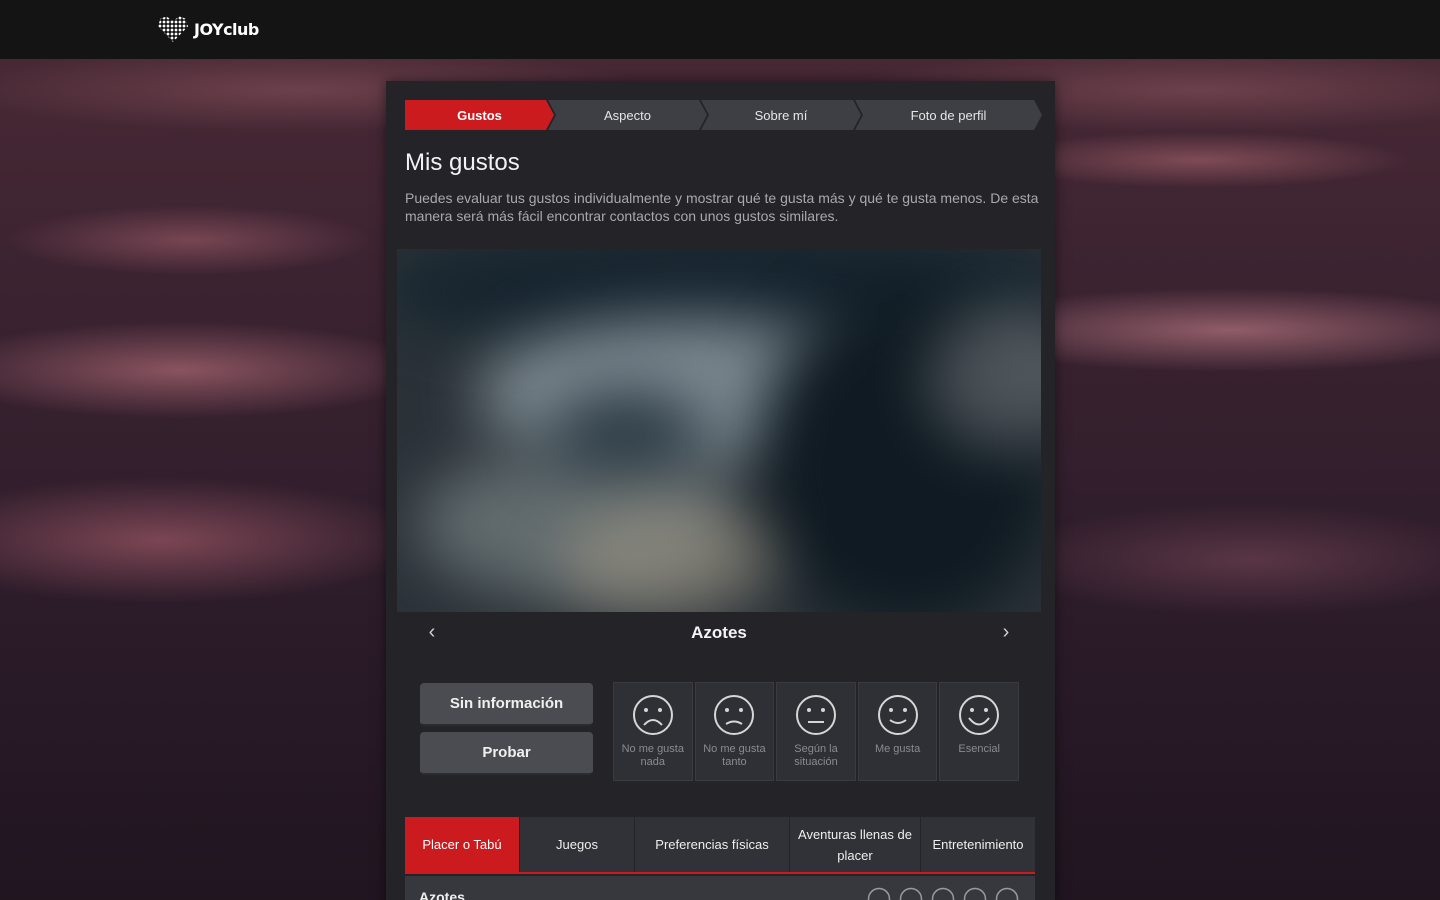  What do you see at coordinates (506, 704) in the screenshot?
I see `no-info-button: Sin información` at bounding box center [506, 704].